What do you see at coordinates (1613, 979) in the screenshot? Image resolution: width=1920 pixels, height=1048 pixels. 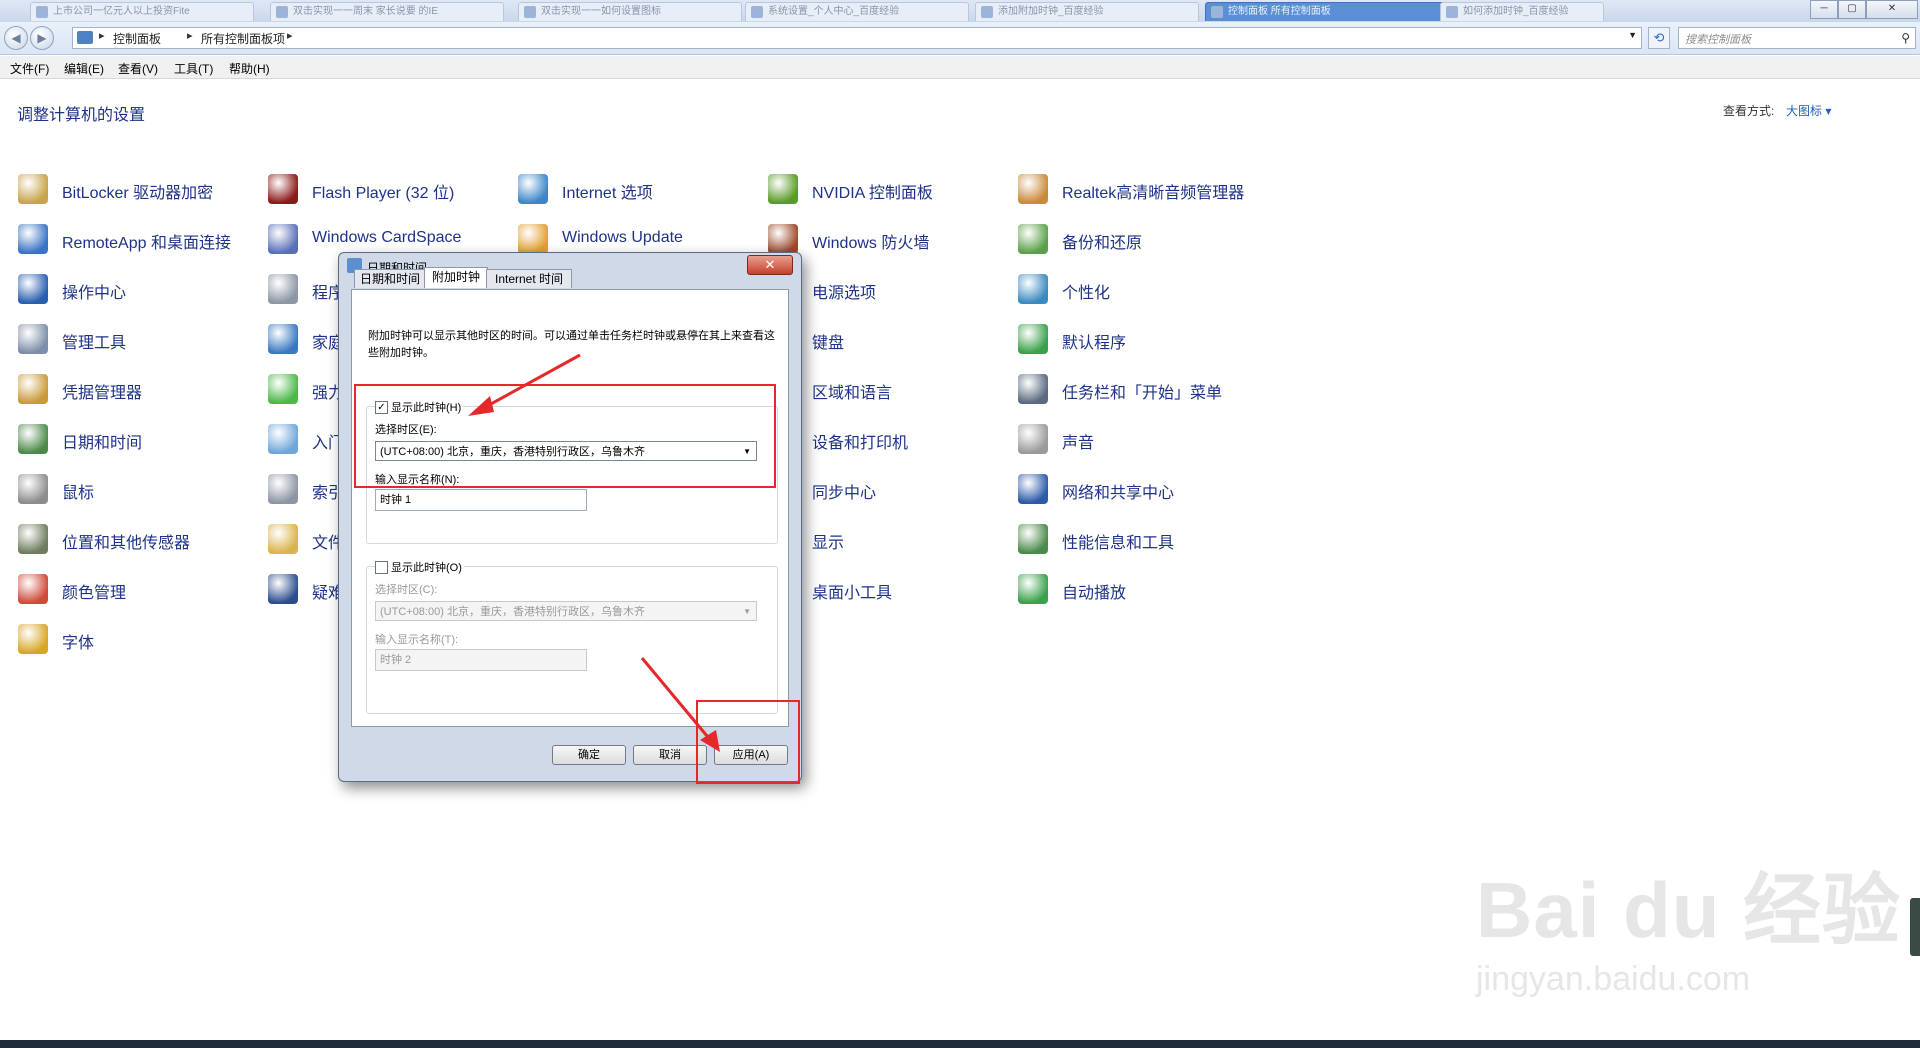 I see `baidu-watermark-url: jingyan.baidu.com` at bounding box center [1613, 979].